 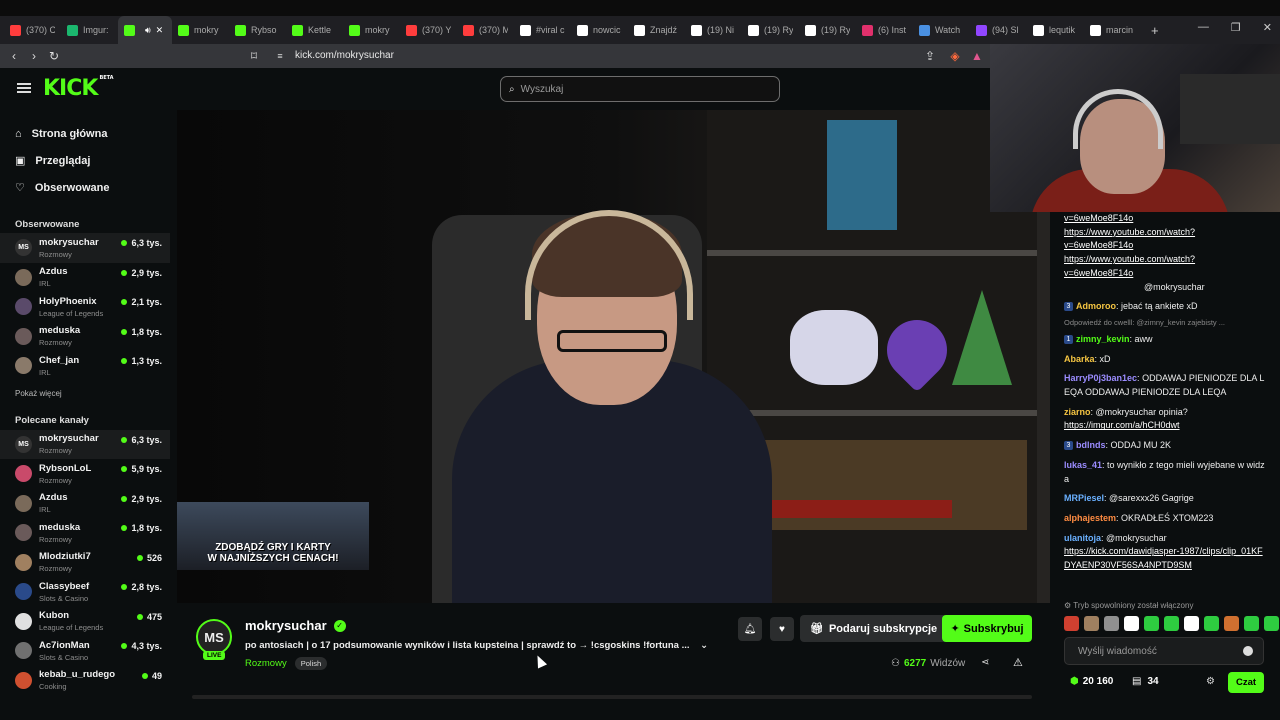 What do you see at coordinates (34, 56) in the screenshot?
I see `forward-icon: ›` at bounding box center [34, 56].